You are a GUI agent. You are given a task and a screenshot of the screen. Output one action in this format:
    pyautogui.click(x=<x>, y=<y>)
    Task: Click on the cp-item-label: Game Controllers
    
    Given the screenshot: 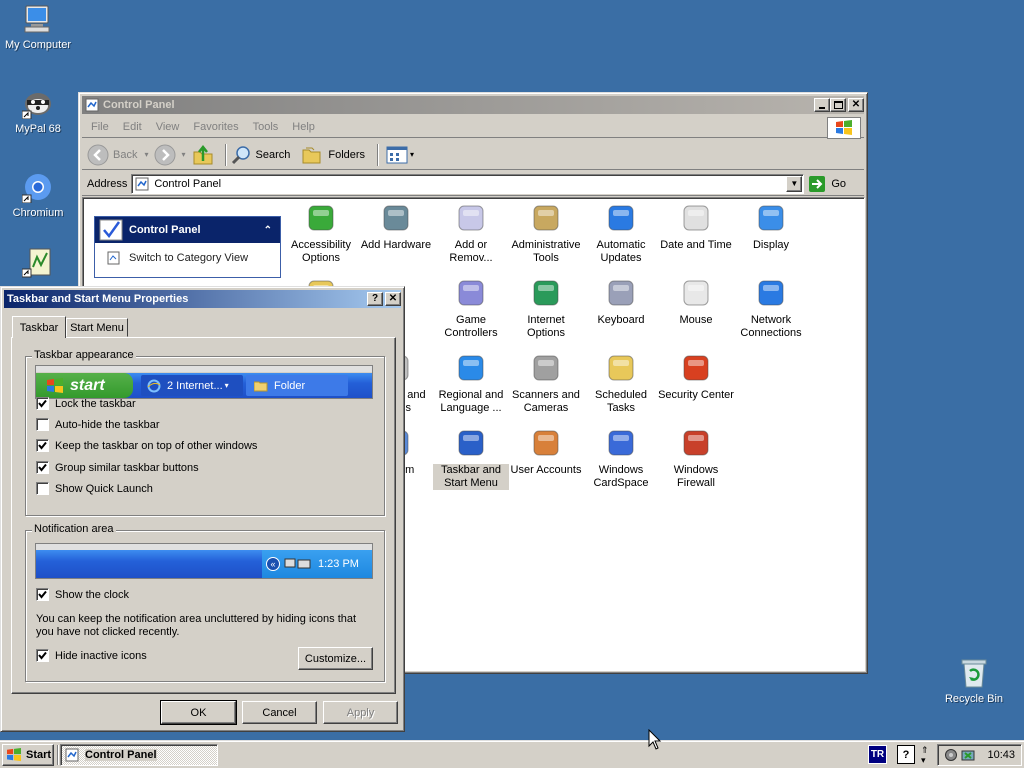 What is the action you would take?
    pyautogui.click(x=471, y=326)
    